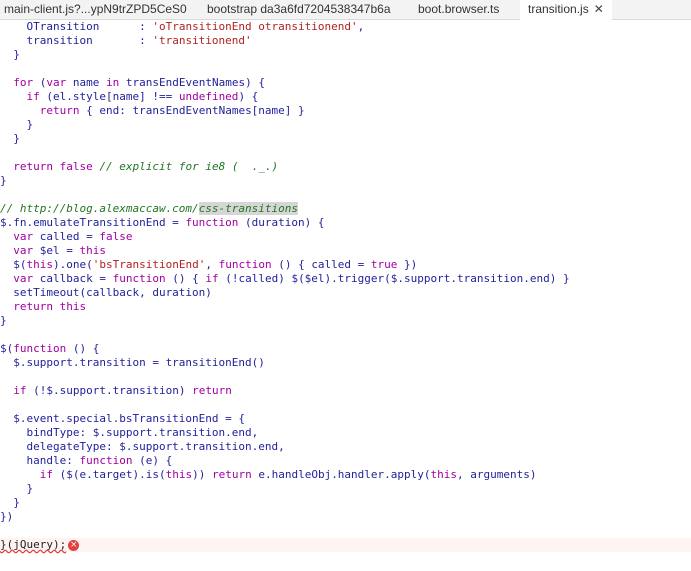 This screenshot has height=571, width=691. Describe the element at coordinates (139, 82) in the screenshot. I see `code-line: for (var name in transEndEventNames) {` at that location.